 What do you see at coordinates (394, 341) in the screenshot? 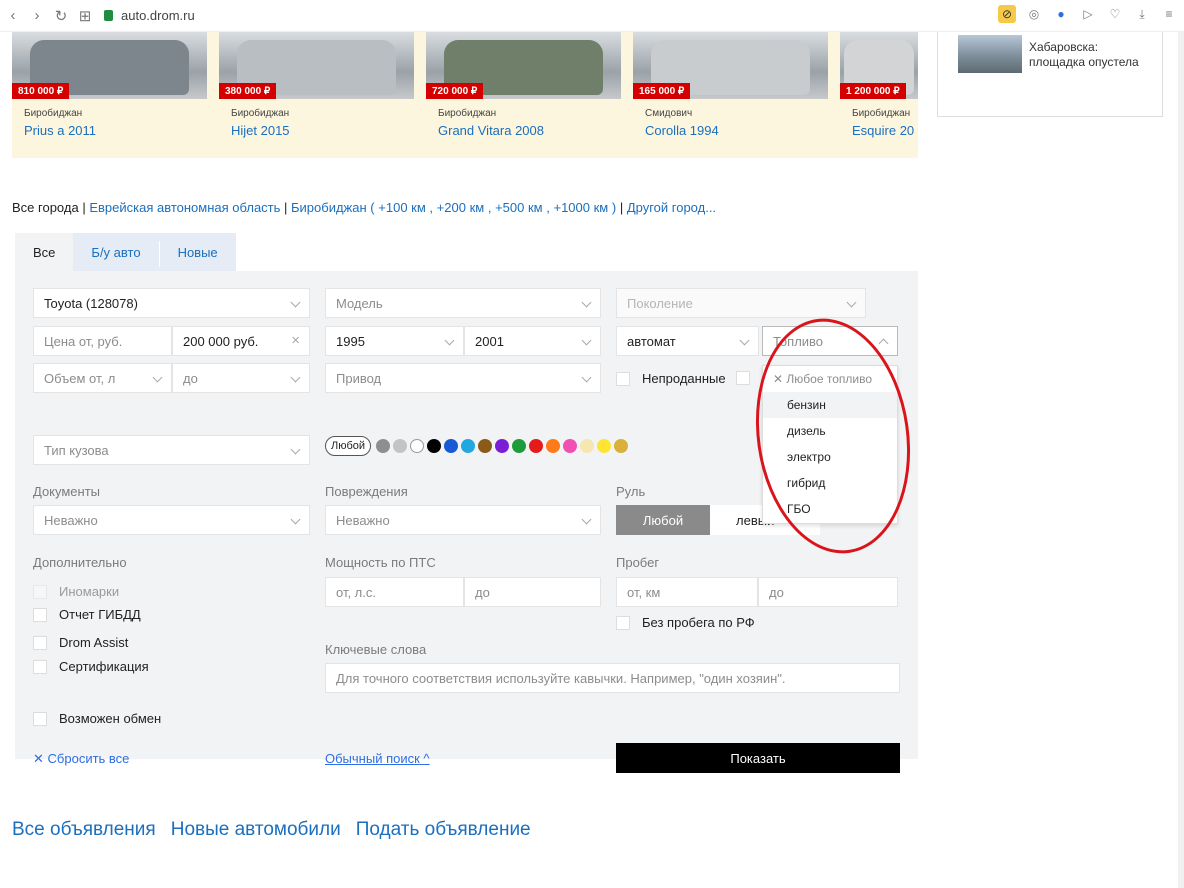
I see `year-from-select: 1995` at bounding box center [394, 341].